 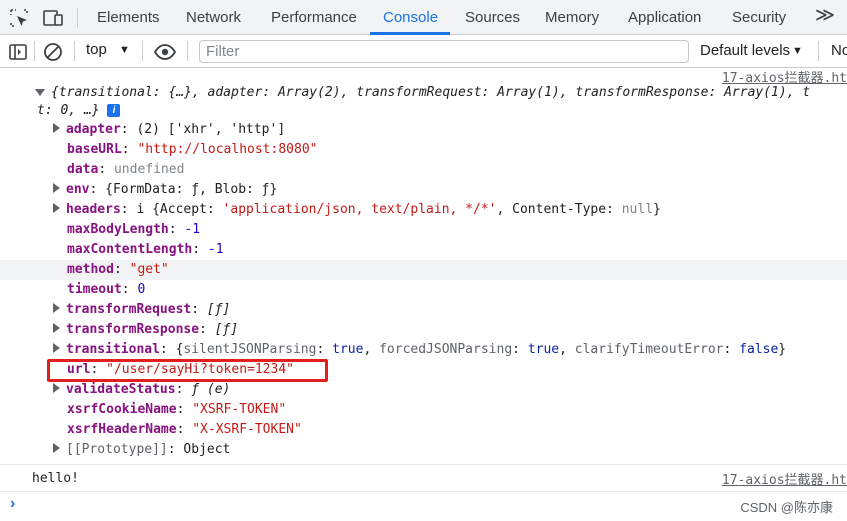 What do you see at coordinates (53, 52) in the screenshot?
I see `clear-console-icon` at bounding box center [53, 52].